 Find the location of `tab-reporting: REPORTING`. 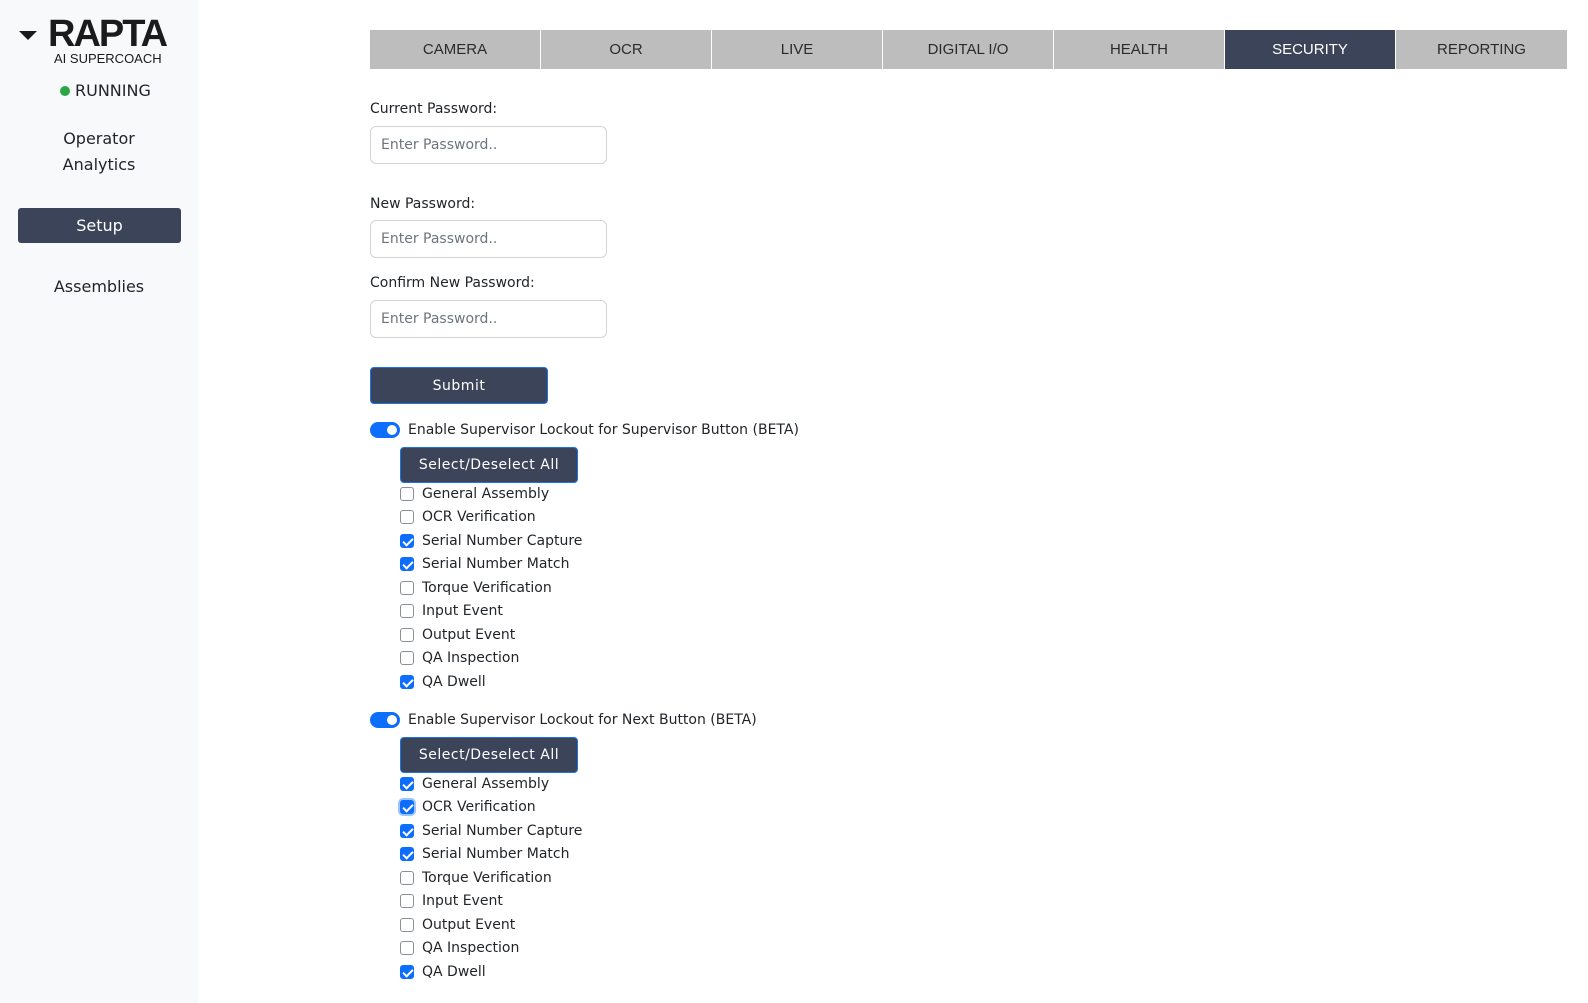

tab-reporting: REPORTING is located at coordinates (1481, 49).